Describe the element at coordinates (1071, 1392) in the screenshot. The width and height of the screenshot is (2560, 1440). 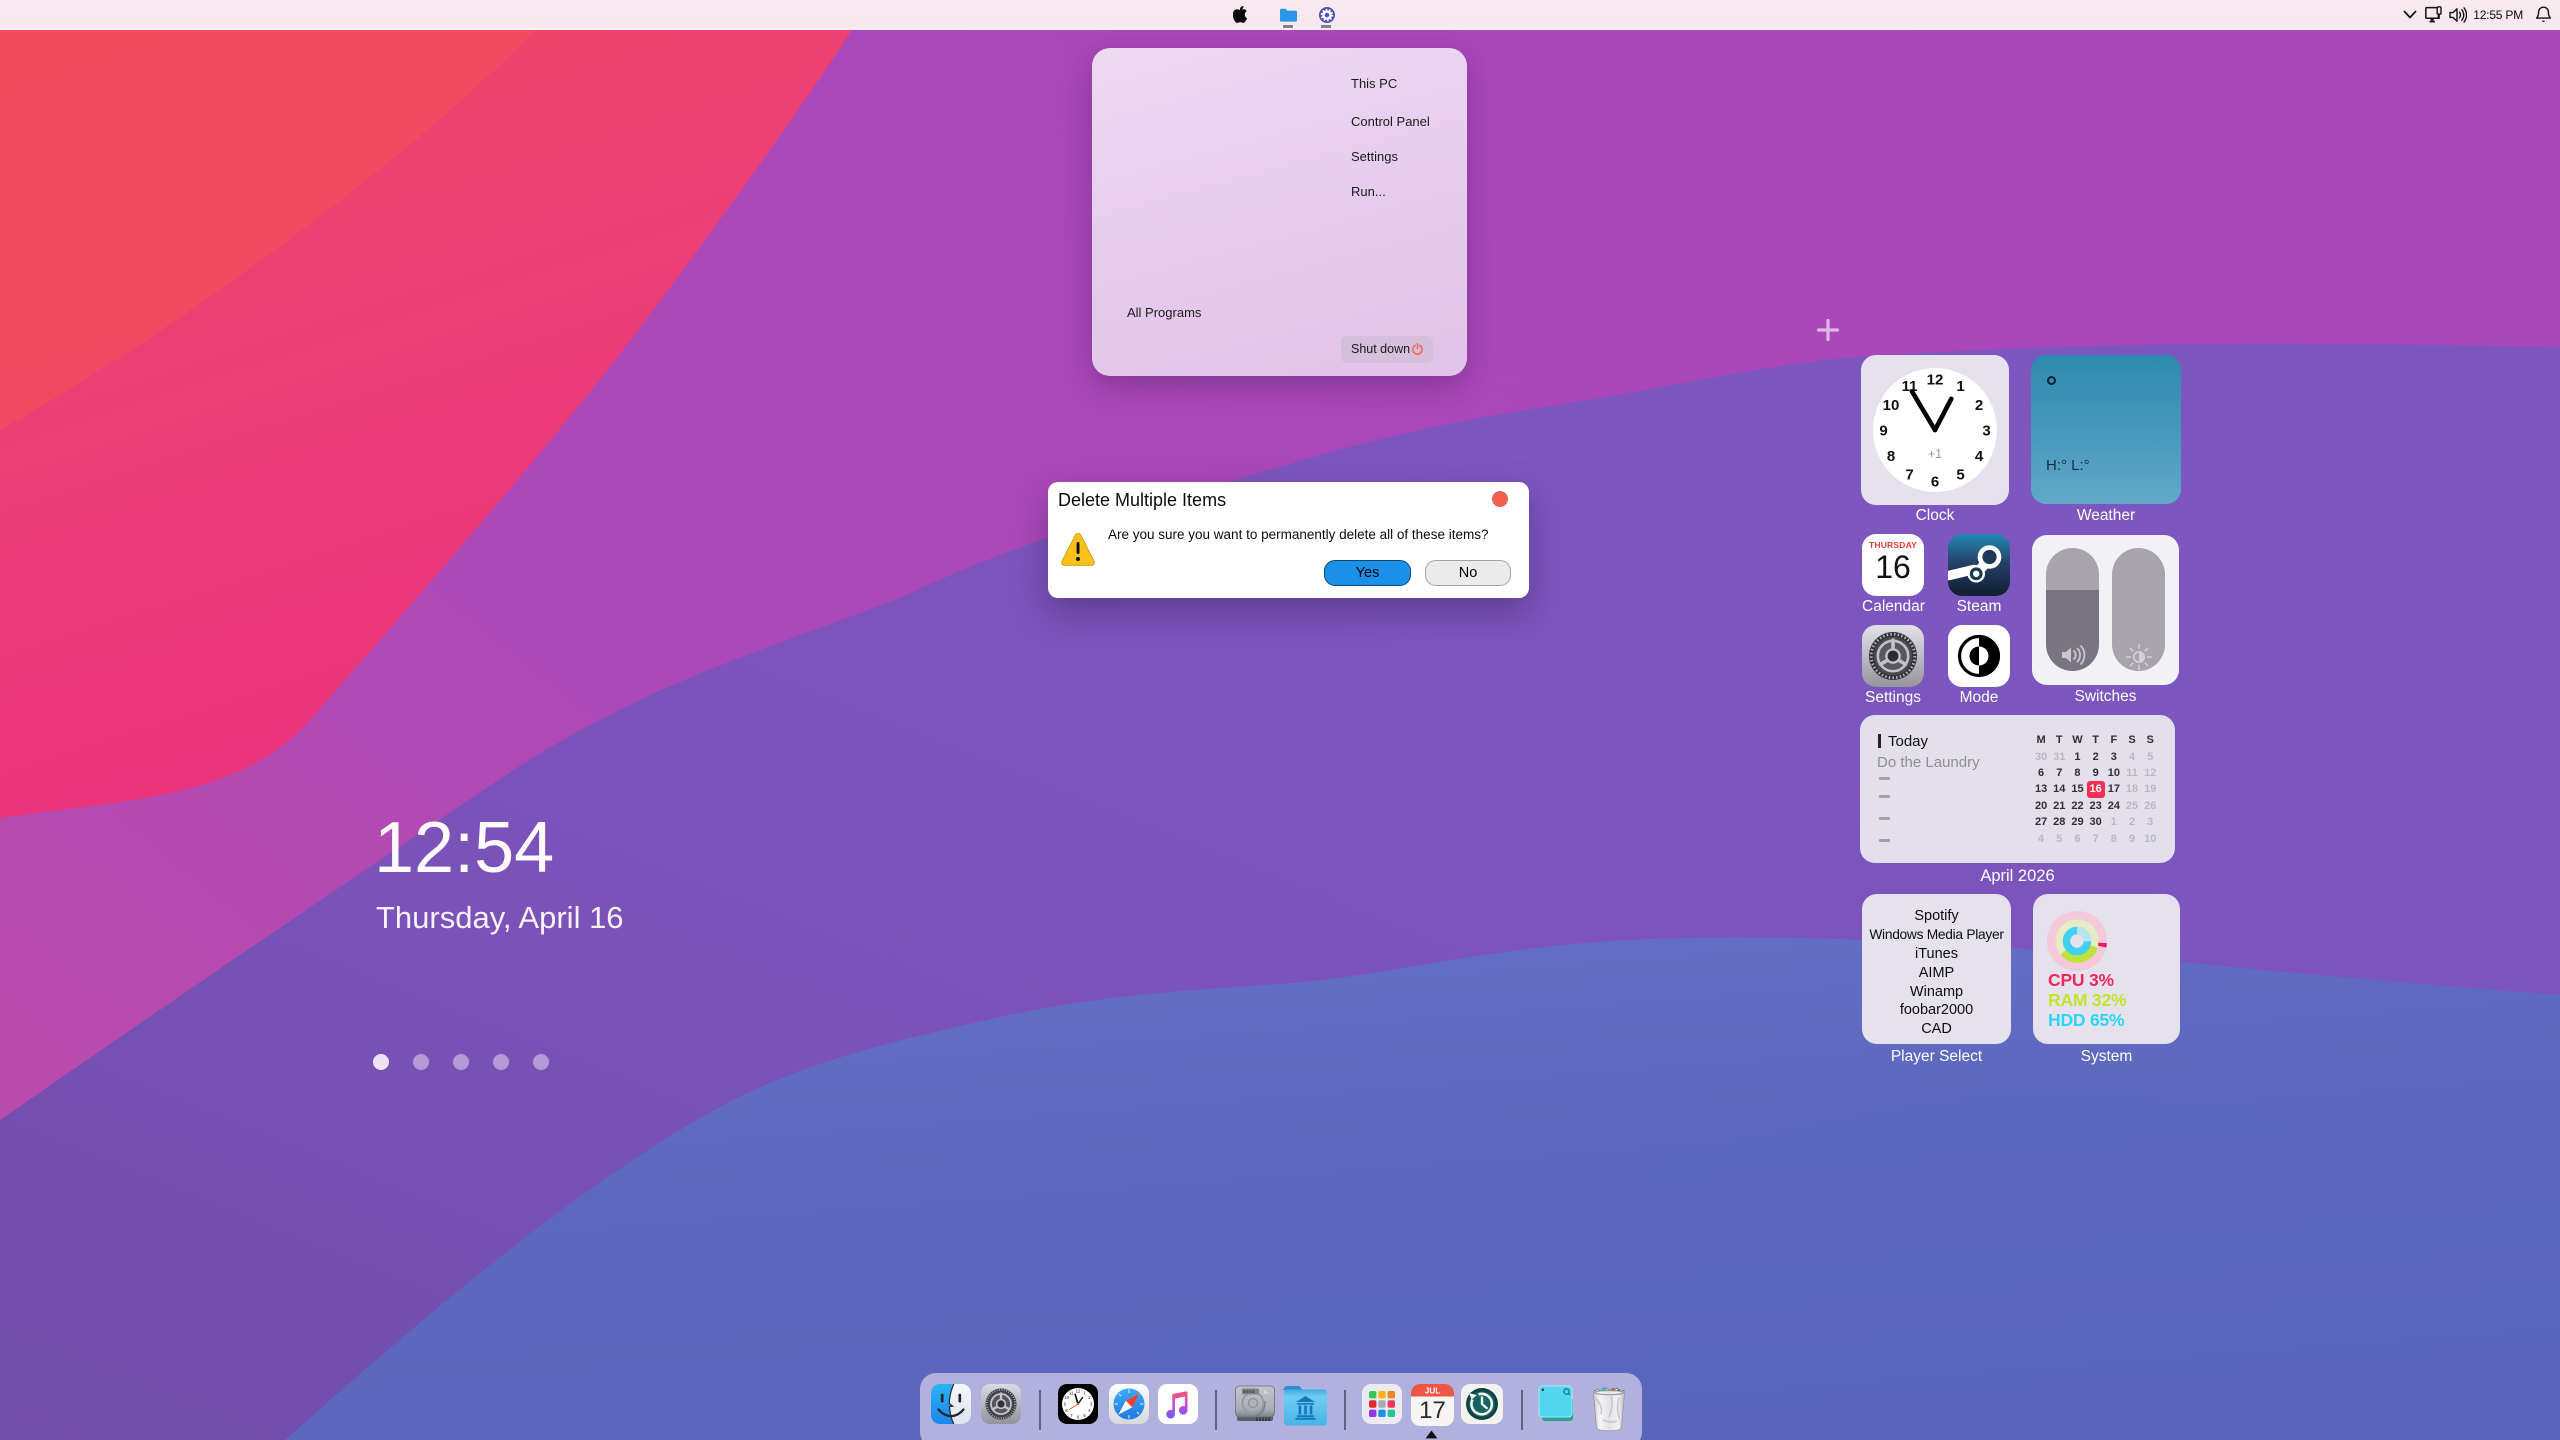
I see `svg-text: 11` at that location.